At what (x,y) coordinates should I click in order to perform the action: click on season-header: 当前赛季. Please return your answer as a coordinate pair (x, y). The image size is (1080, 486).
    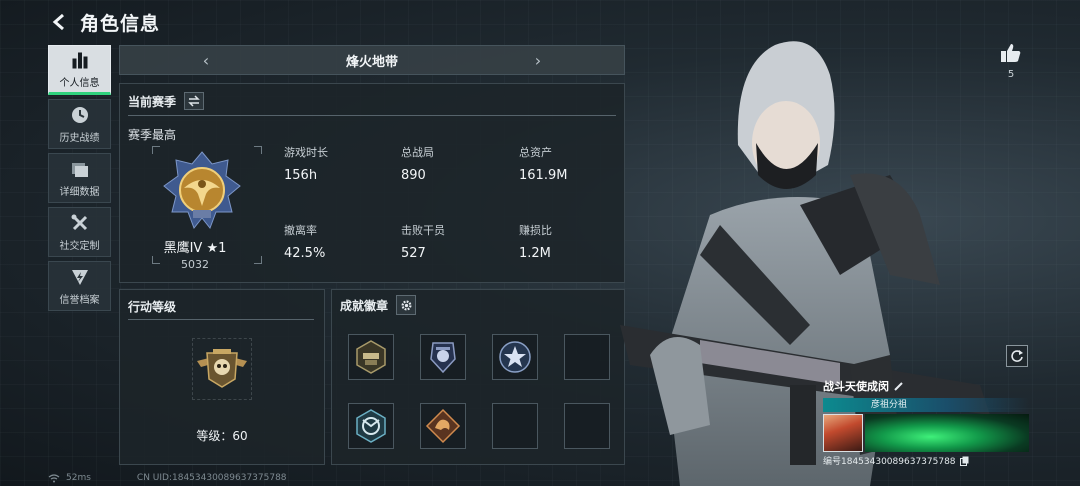
    Looking at the image, I should click on (166, 101).